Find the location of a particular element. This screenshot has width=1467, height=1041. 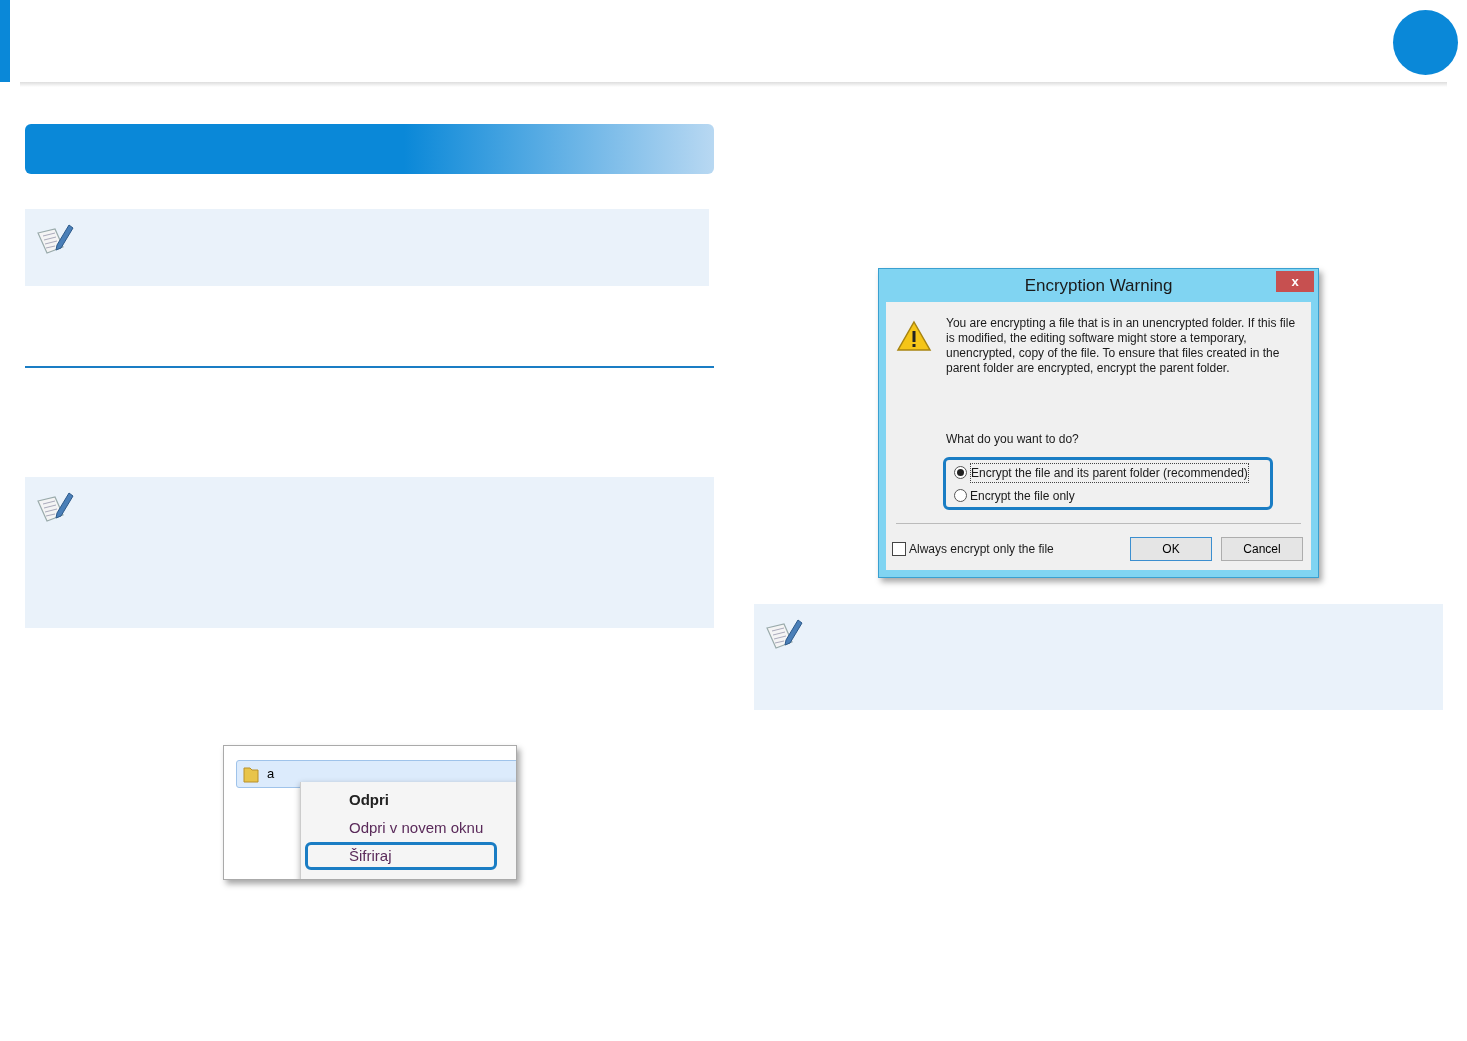

folder-icon is located at coordinates (251, 774).